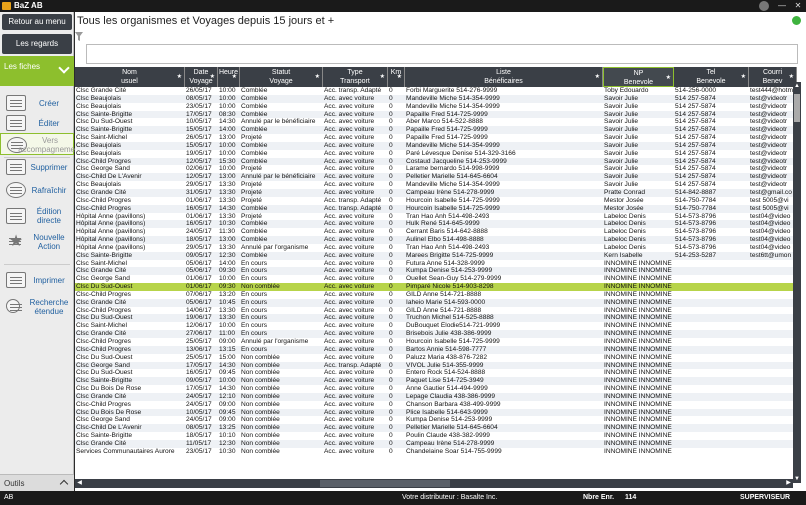  What do you see at coordinates (788, 483) in the screenshot?
I see `scroll-right-icon: ▶` at bounding box center [788, 483].